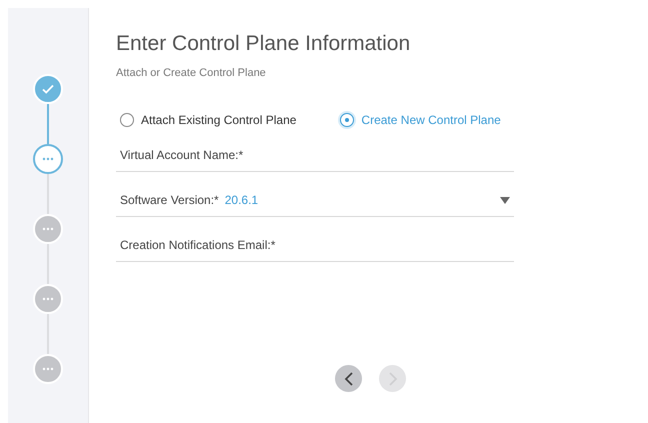 The height and width of the screenshot is (423, 648). I want to click on back-button, so click(348, 378).